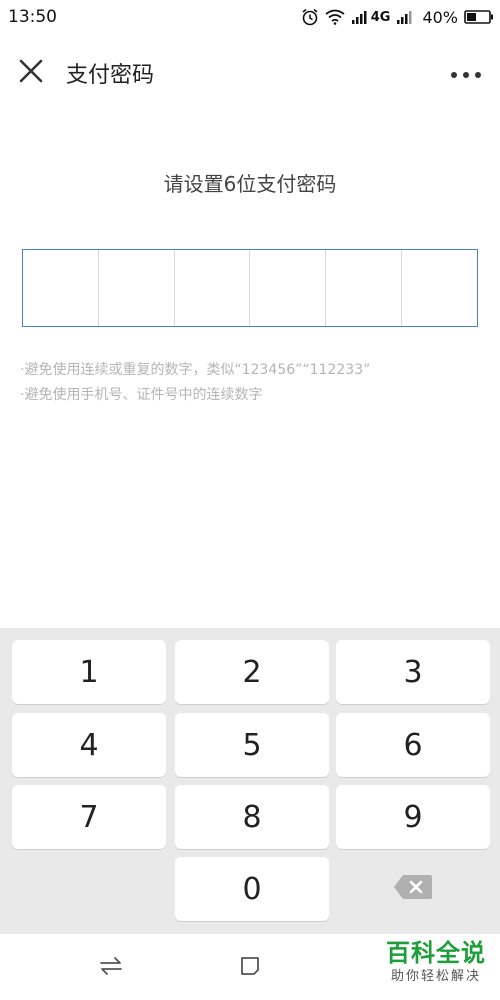 The image size is (500, 1000). Describe the element at coordinates (250, 73) in the screenshot. I see `title-bar: 支付密码` at that location.